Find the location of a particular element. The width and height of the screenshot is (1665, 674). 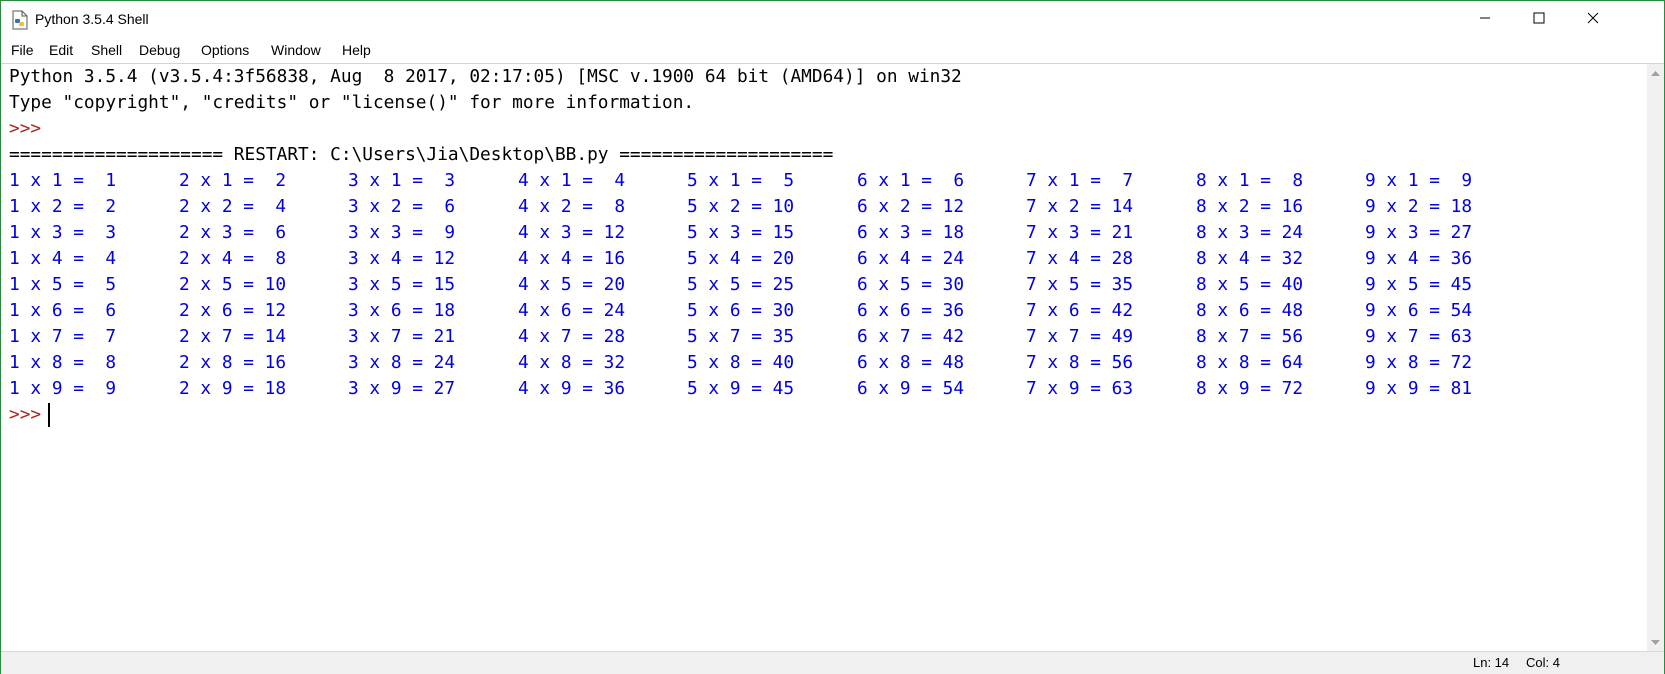

menu-debug: Debug is located at coordinates (159, 50).